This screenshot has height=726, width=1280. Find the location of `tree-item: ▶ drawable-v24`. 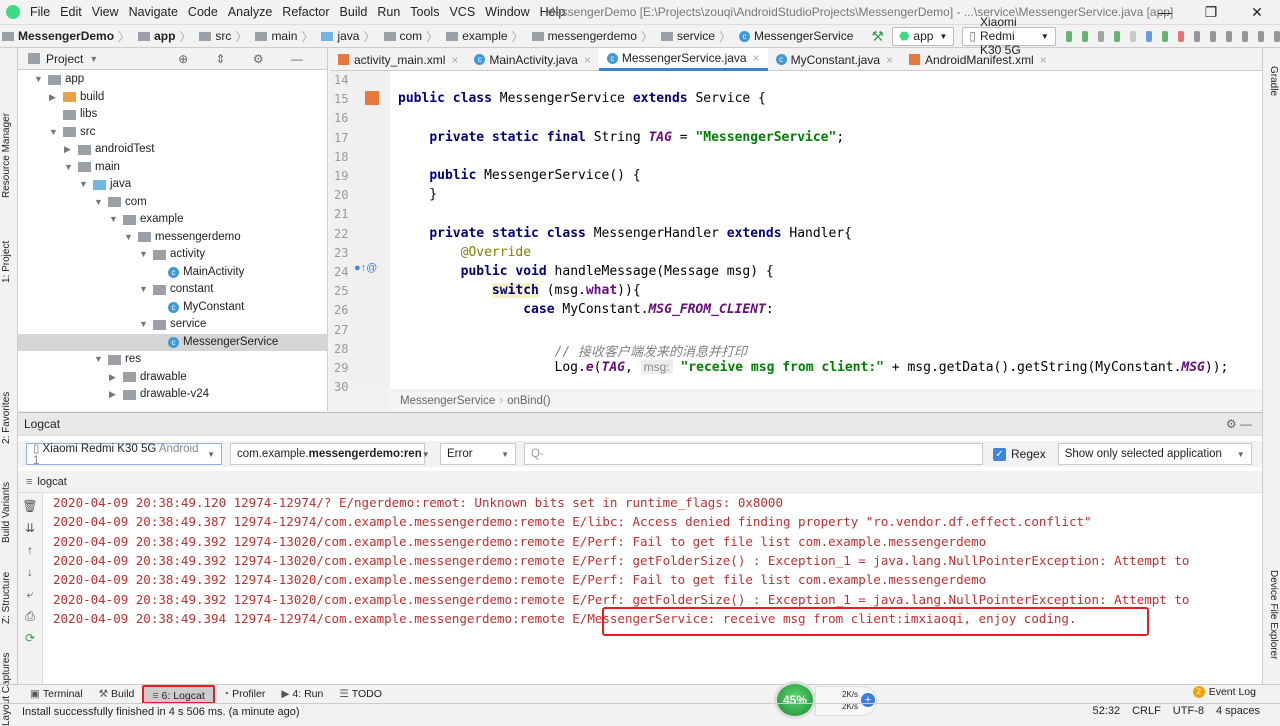

tree-item: ▶ drawable-v24 is located at coordinates (113, 394).